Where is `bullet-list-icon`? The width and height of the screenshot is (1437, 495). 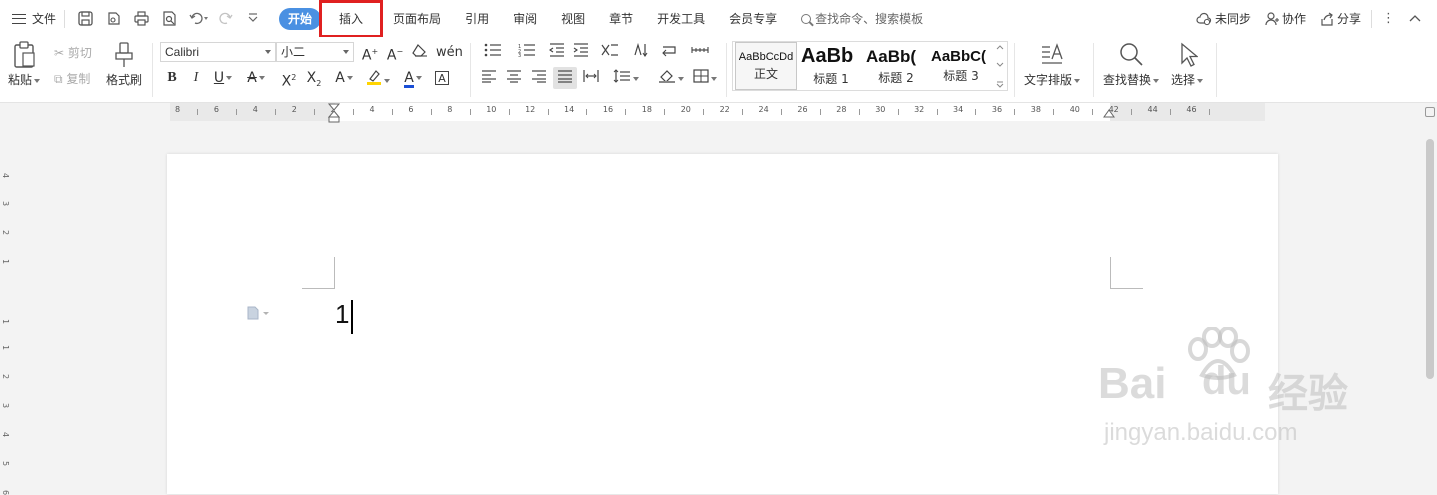
bullet-list-icon is located at coordinates (493, 52).